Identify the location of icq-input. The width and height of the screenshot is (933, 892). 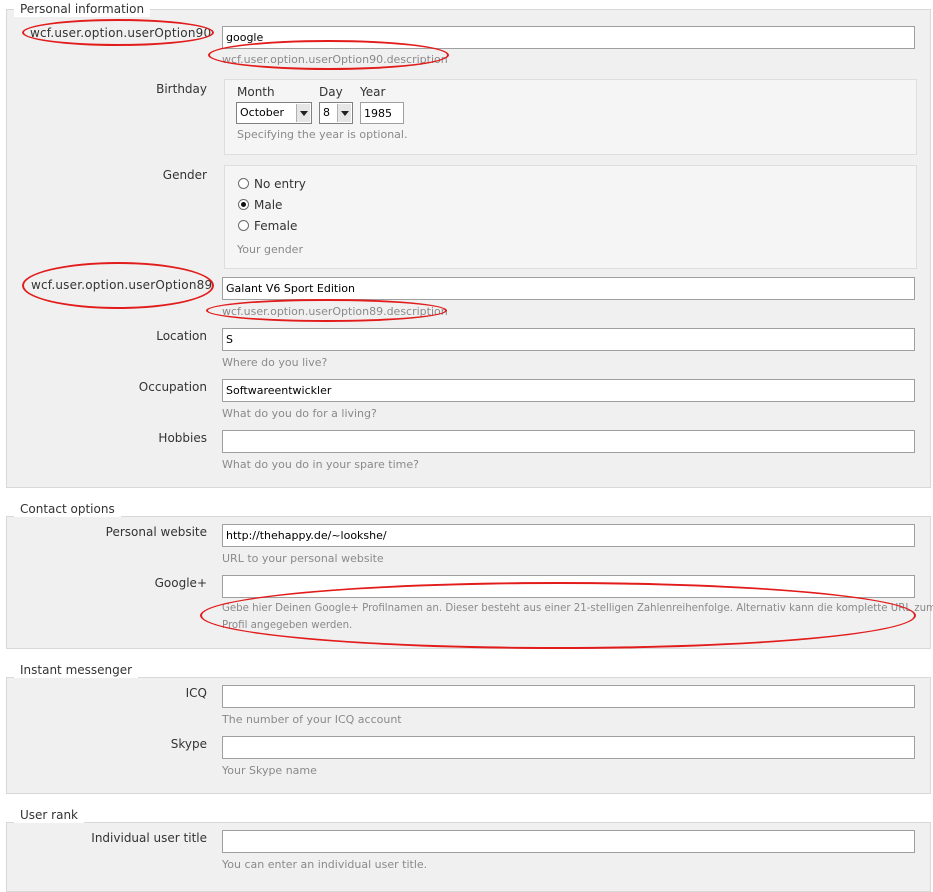
(568, 696).